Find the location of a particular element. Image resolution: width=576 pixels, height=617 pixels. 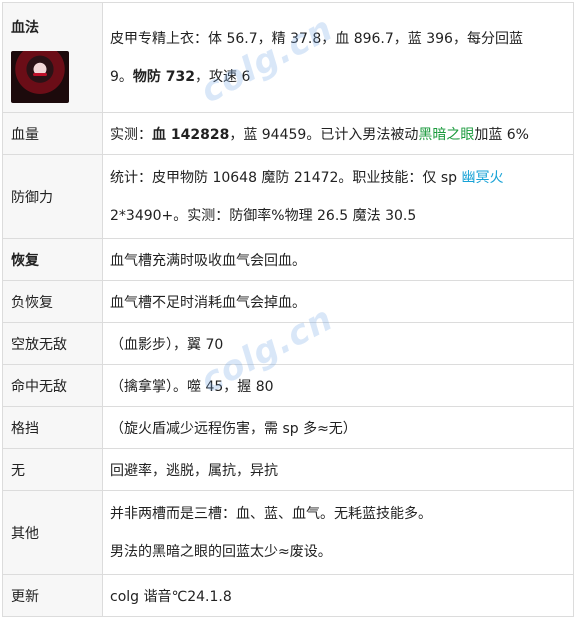

row-label-cell: 血法 is located at coordinates (52, 57).